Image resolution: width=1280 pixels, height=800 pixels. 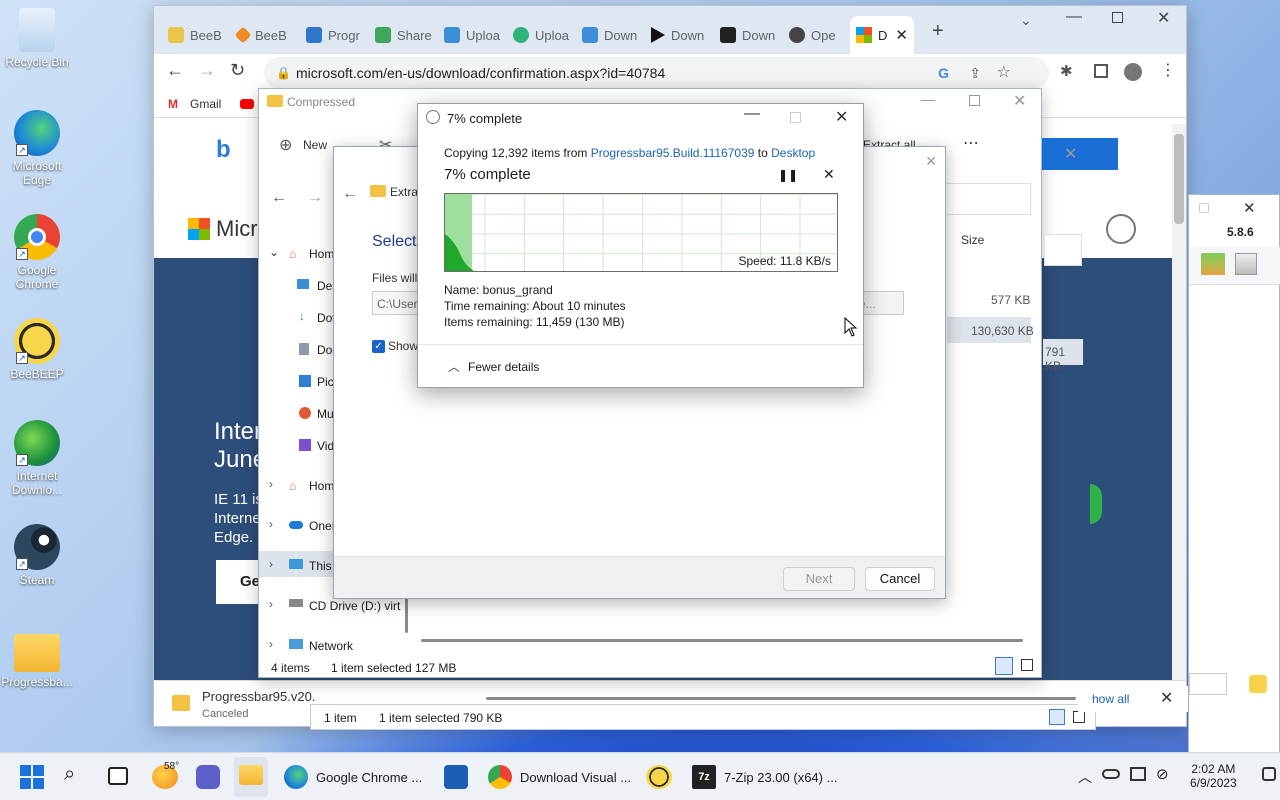 What do you see at coordinates (251, 777) in the screenshot?
I see `file-explorer-taskbar-button` at bounding box center [251, 777].